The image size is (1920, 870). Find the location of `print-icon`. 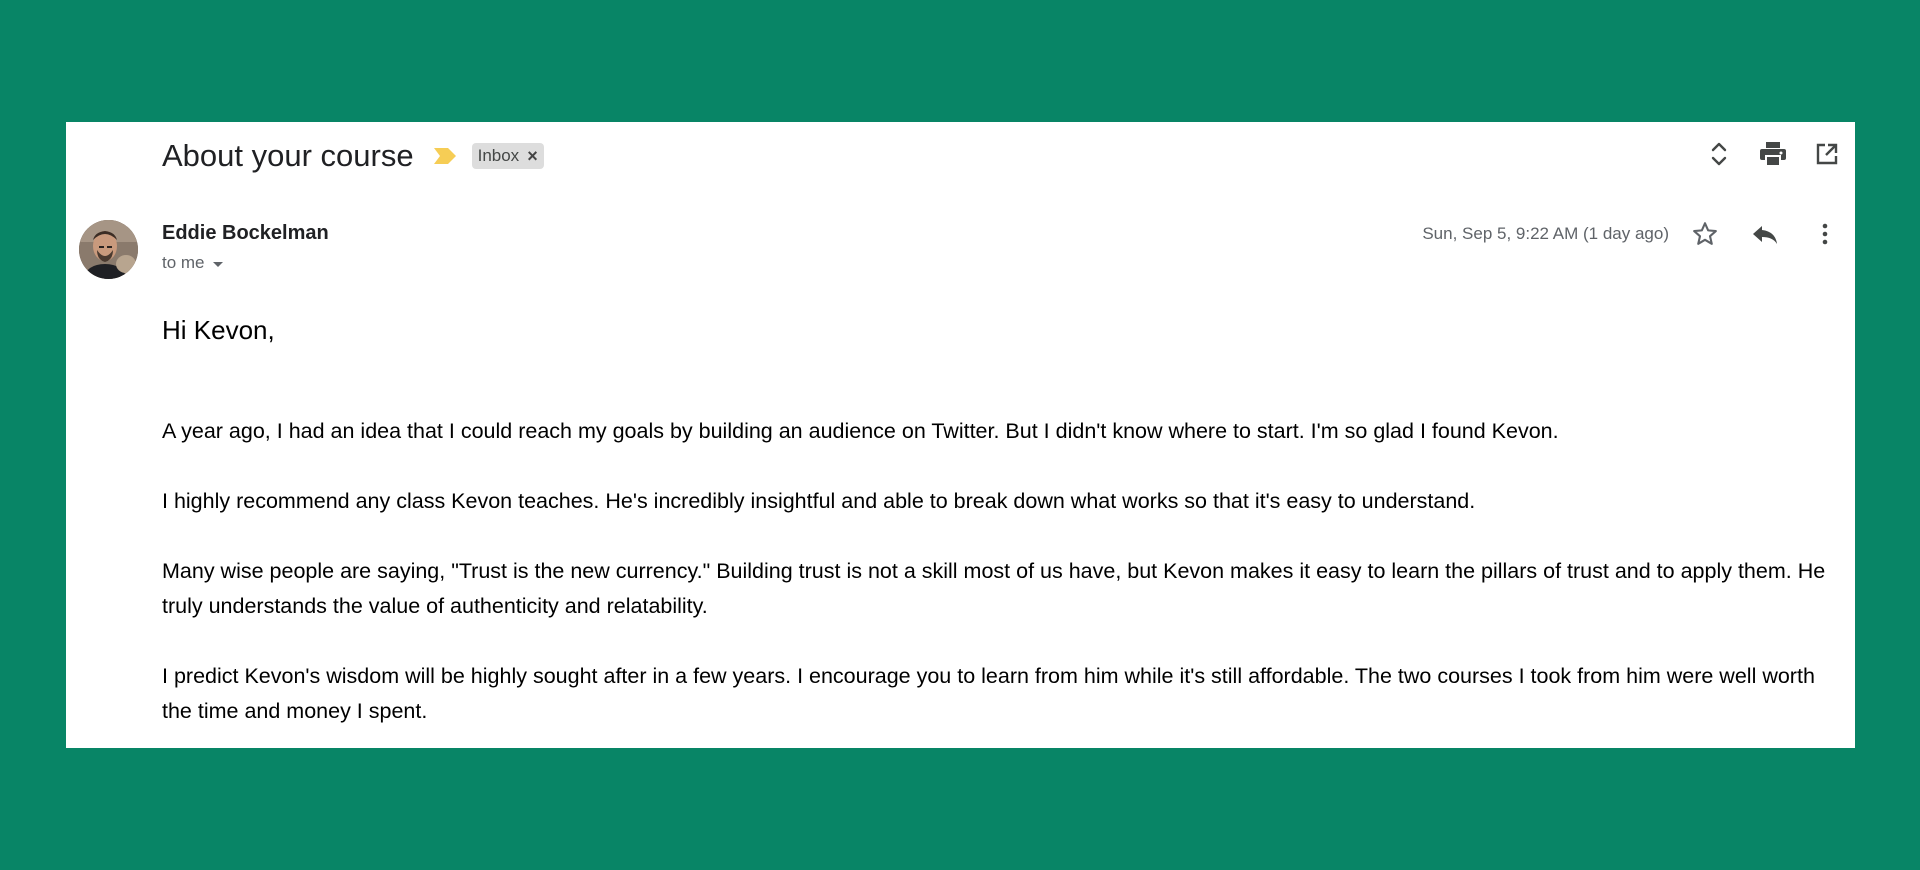

print-icon is located at coordinates (1773, 154).